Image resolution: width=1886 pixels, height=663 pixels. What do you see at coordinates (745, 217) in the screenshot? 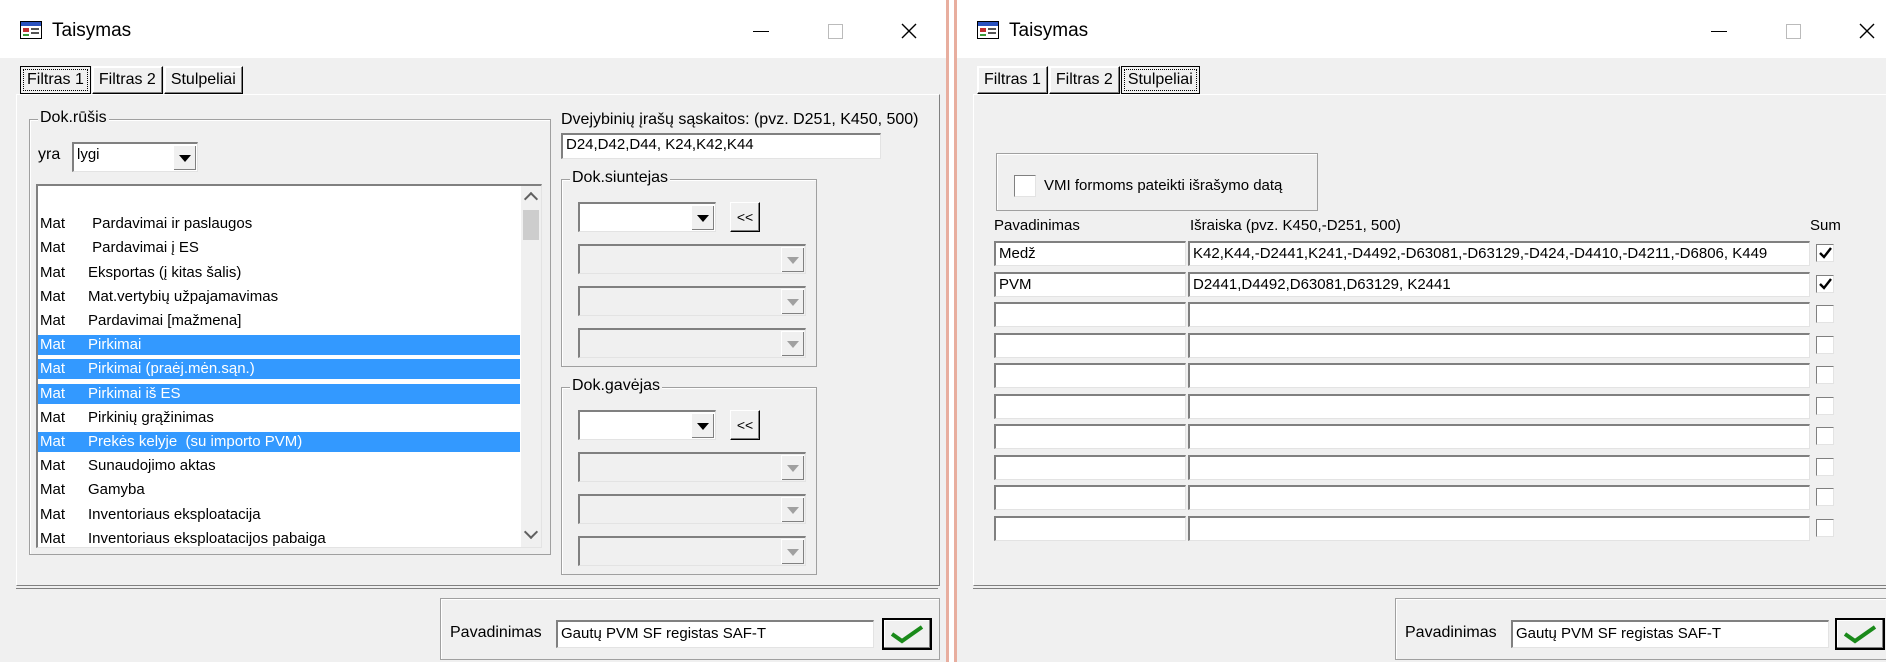
I see `siuntejas-add-button: <<` at bounding box center [745, 217].